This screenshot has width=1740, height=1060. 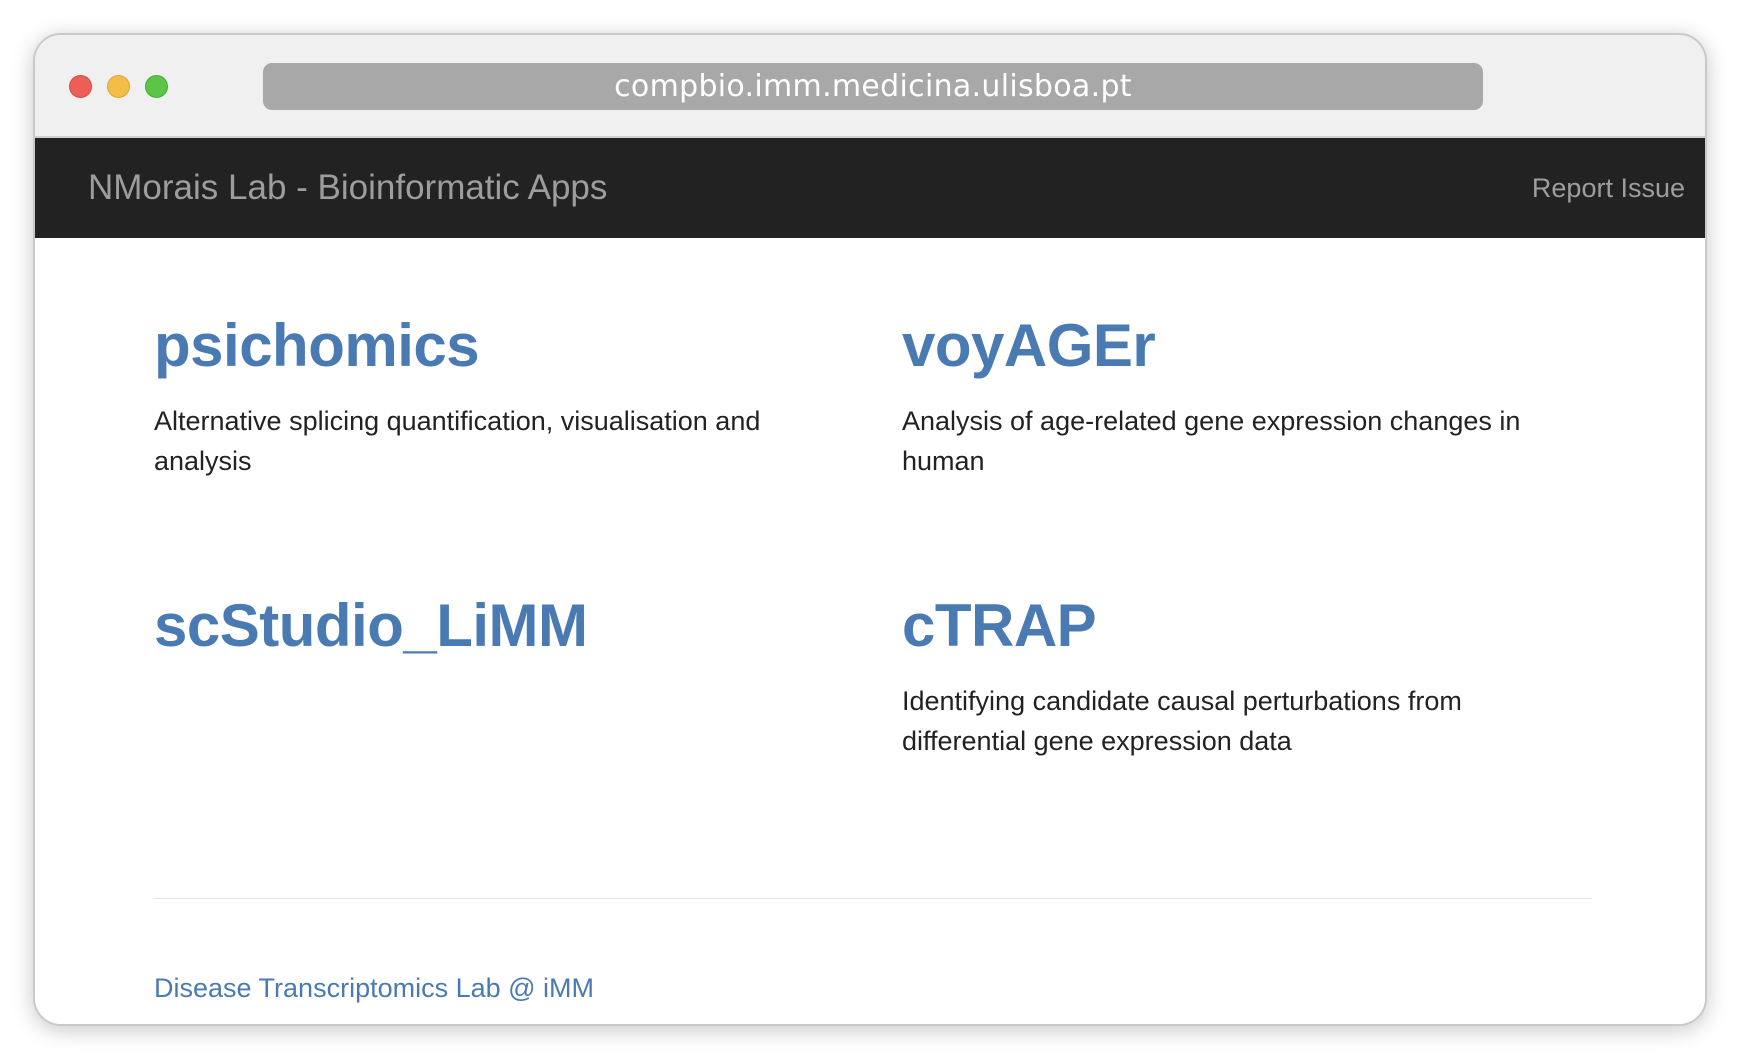 What do you see at coordinates (1242, 346) in the screenshot?
I see `app-title-link: voyAGEr` at bounding box center [1242, 346].